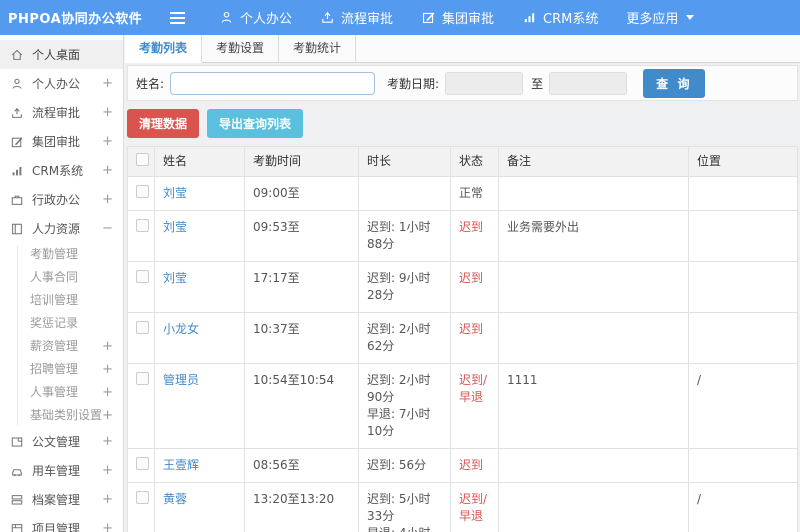  Describe the element at coordinates (652, 19) in the screenshot. I see `nav-item-label: 更多应用` at that location.